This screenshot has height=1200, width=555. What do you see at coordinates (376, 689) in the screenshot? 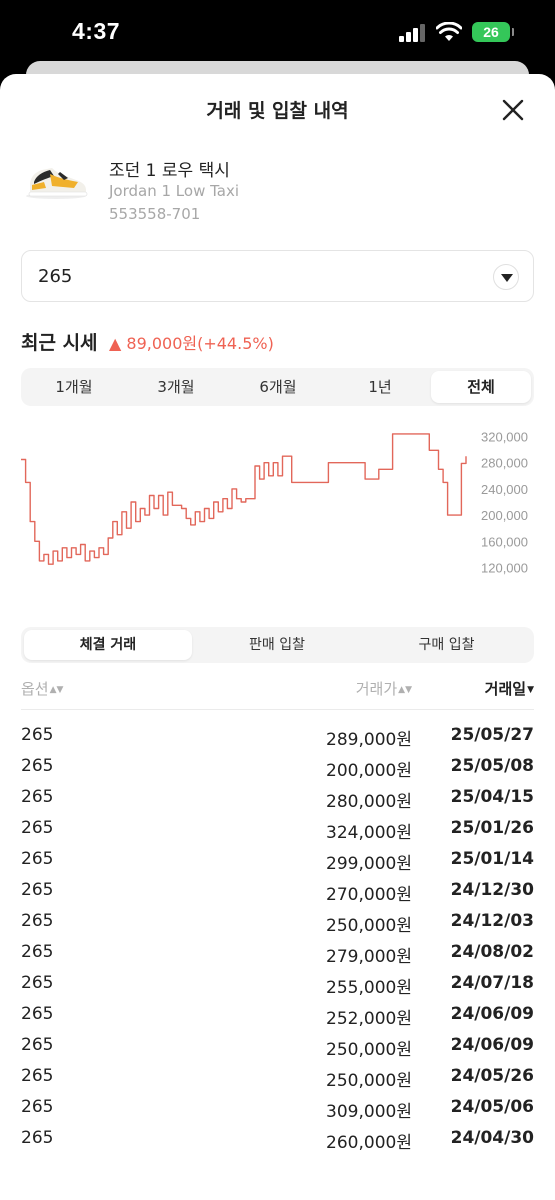
I see `column-header-price-label: 거래가` at bounding box center [376, 689].